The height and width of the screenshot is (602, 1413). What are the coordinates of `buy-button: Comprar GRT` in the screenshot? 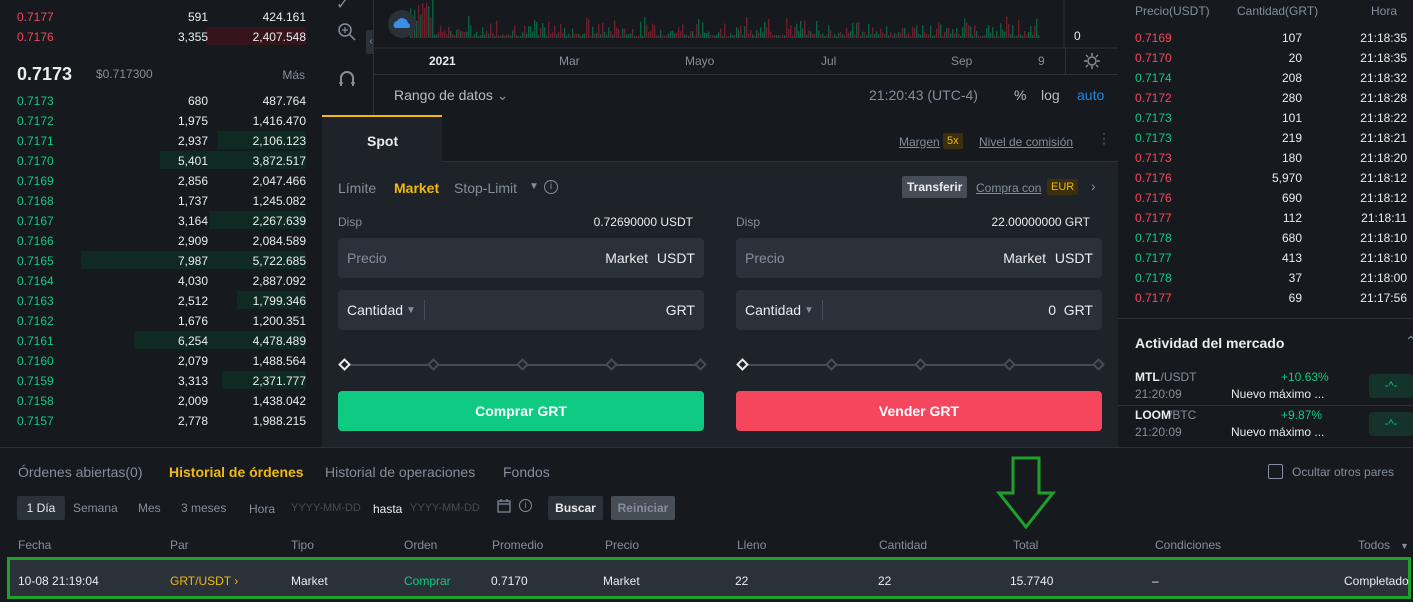 It's located at (521, 411).